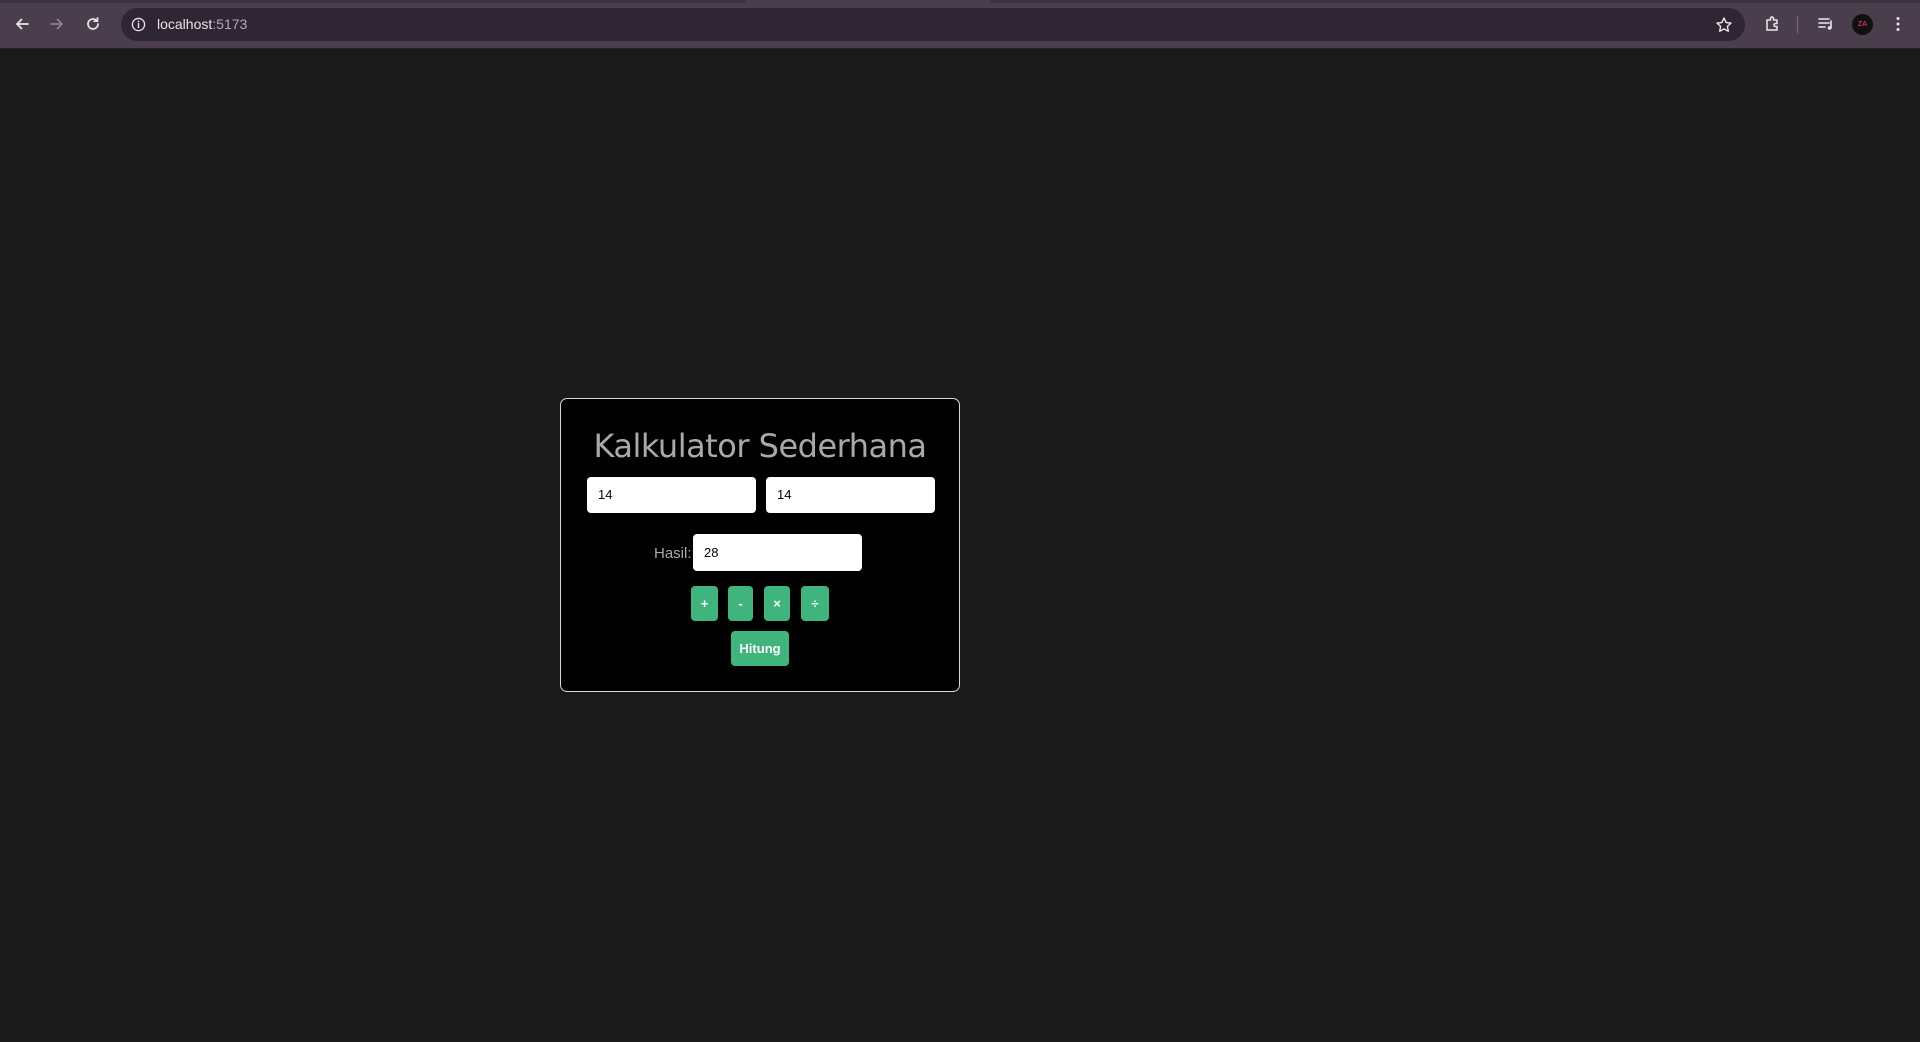 The height and width of the screenshot is (1042, 1920). I want to click on avatar-initials: ZA, so click(1862, 24).